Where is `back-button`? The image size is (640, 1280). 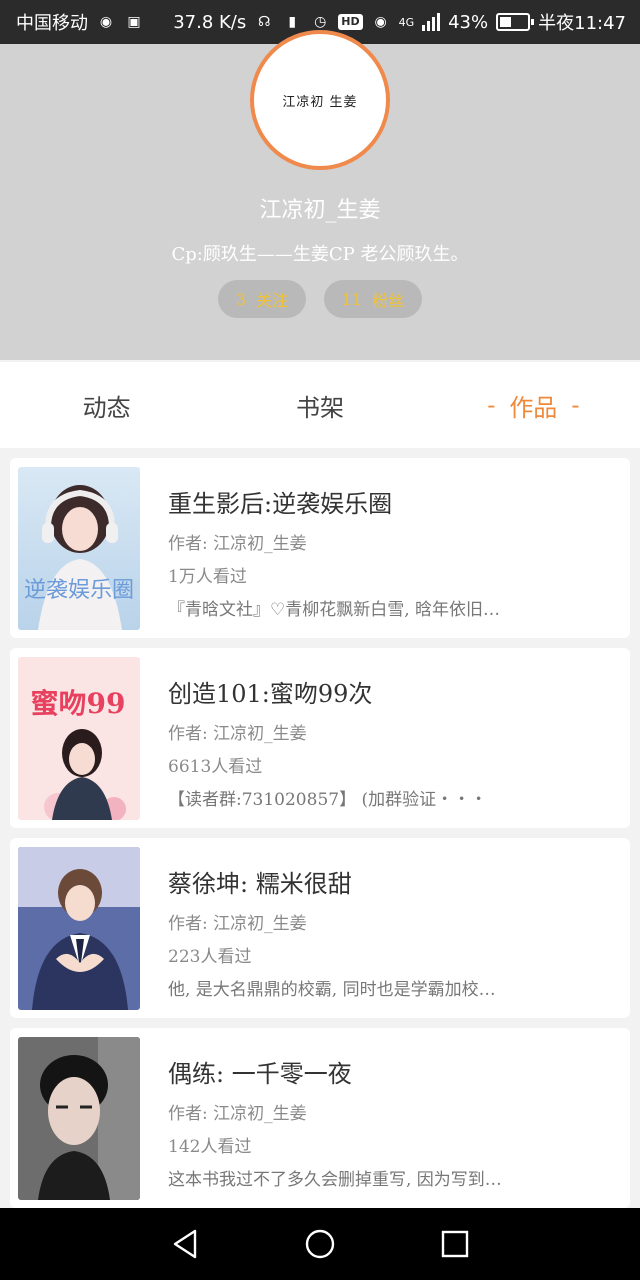
back-button is located at coordinates (185, 1244).